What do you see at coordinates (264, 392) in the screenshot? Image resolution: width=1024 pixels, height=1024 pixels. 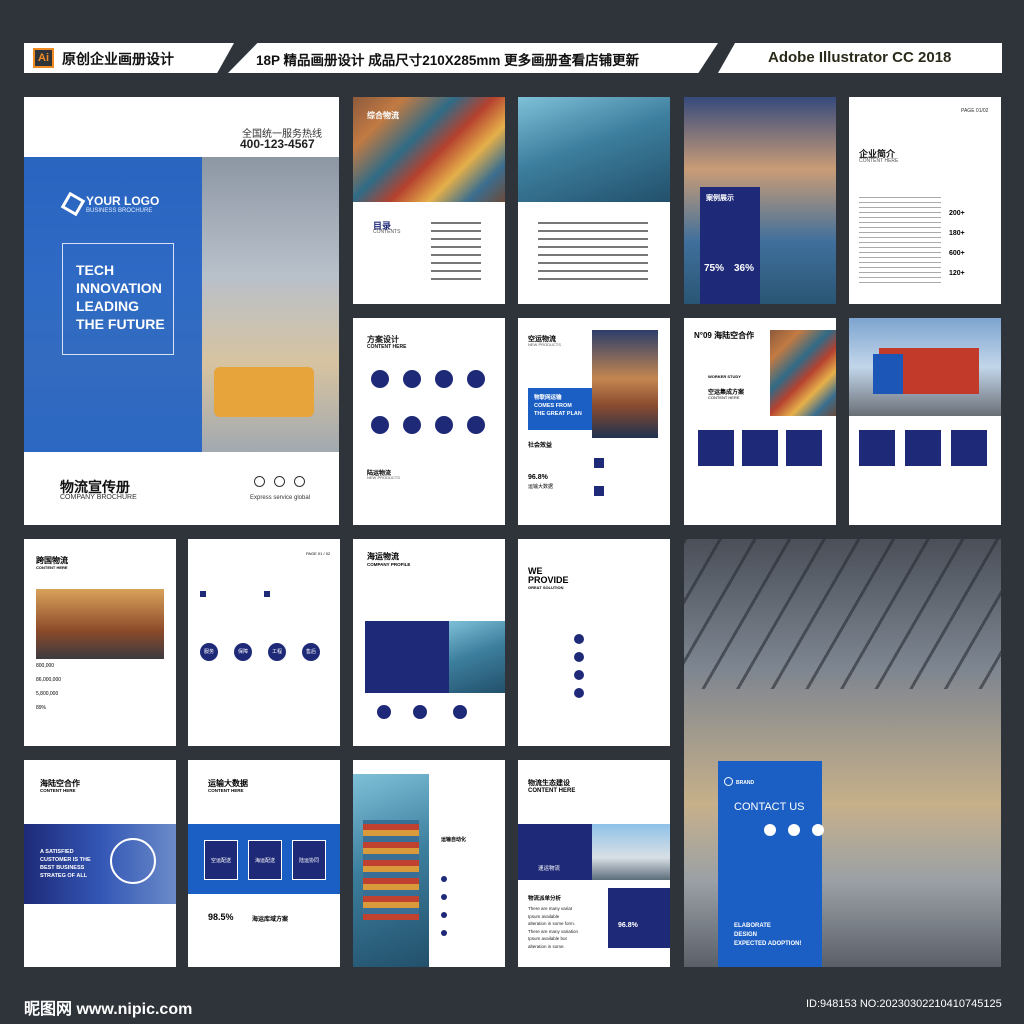 I see `agv-robot-image` at bounding box center [264, 392].